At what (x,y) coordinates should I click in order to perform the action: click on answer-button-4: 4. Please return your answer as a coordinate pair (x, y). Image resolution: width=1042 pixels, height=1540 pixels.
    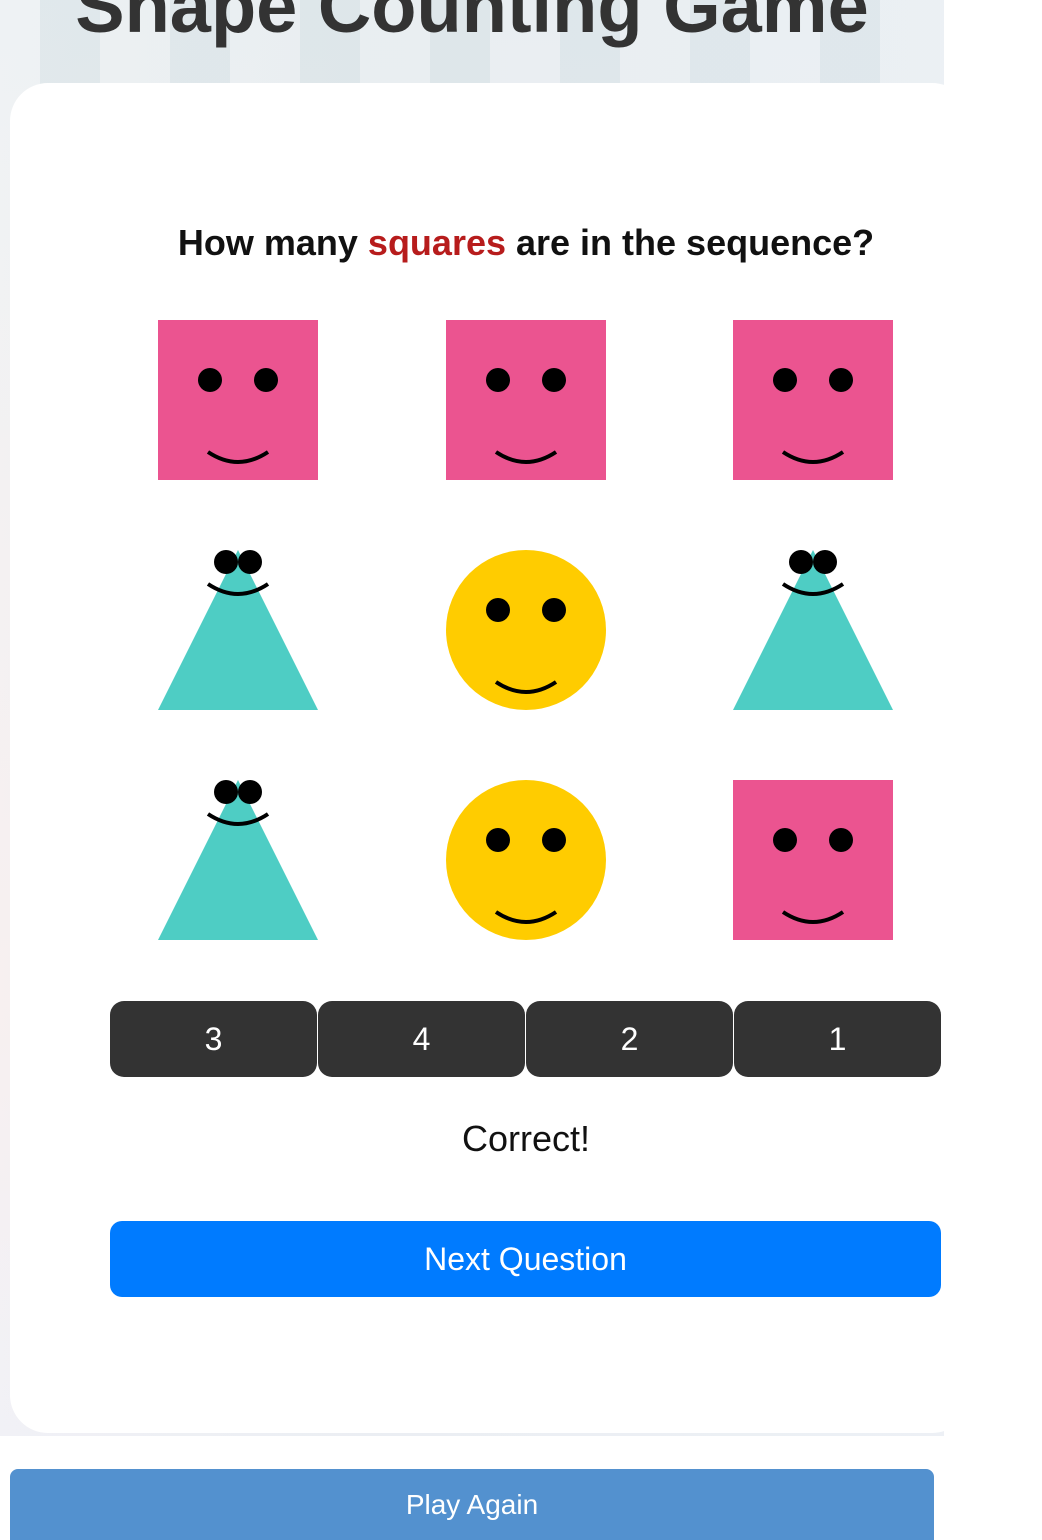
    Looking at the image, I should click on (421, 1039).